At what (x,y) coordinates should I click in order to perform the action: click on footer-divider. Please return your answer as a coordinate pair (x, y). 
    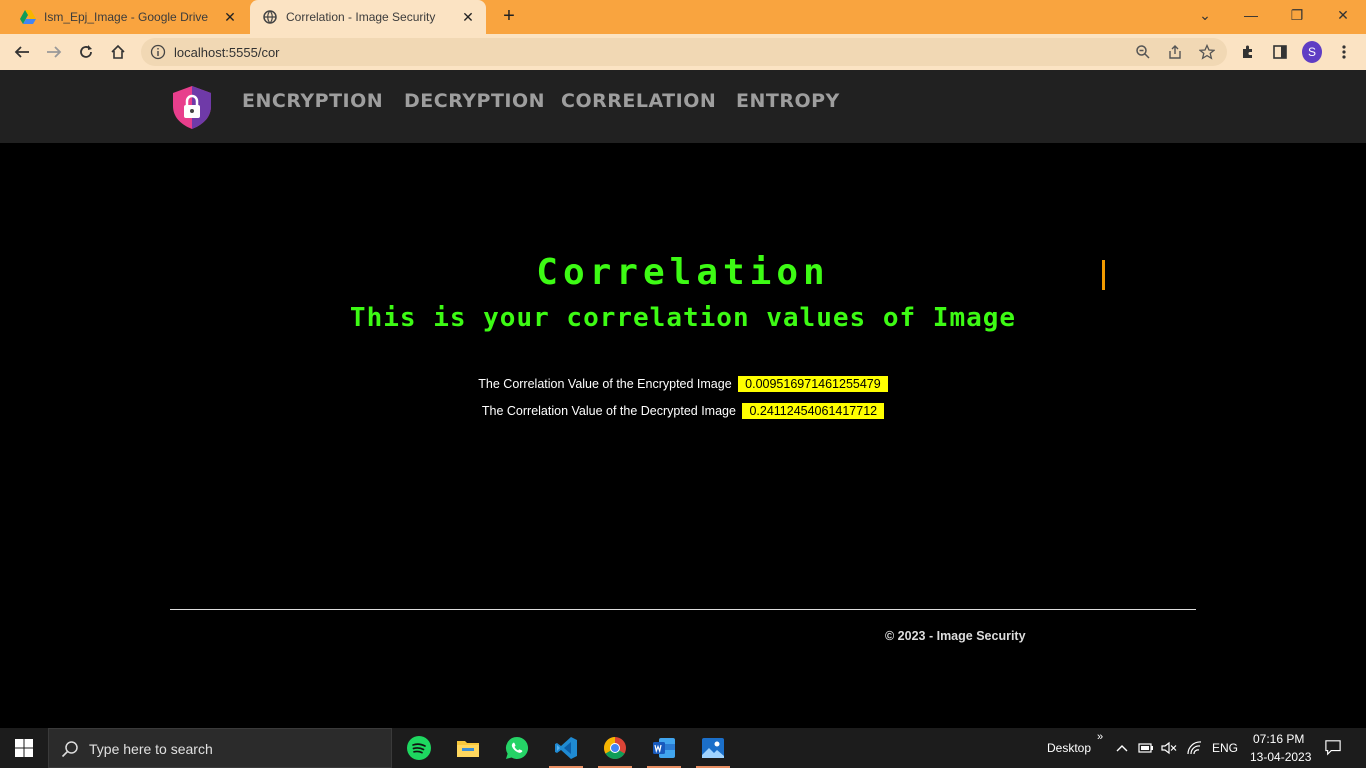
    Looking at the image, I should click on (683, 609).